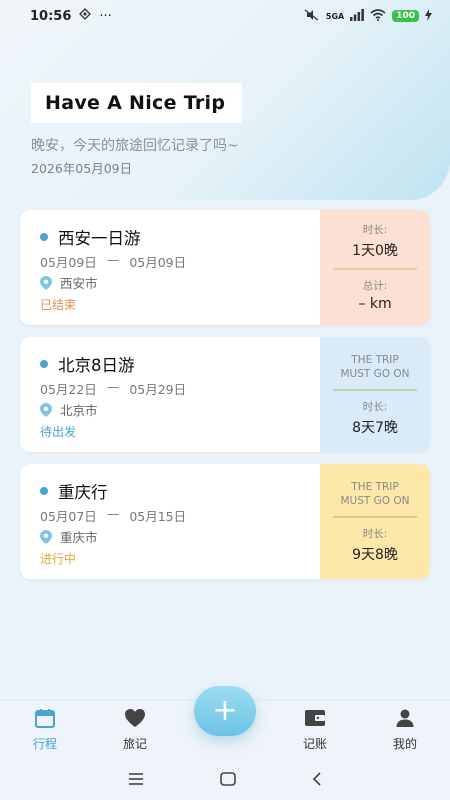  I want to click on total-label: 总计:, so click(375, 286).